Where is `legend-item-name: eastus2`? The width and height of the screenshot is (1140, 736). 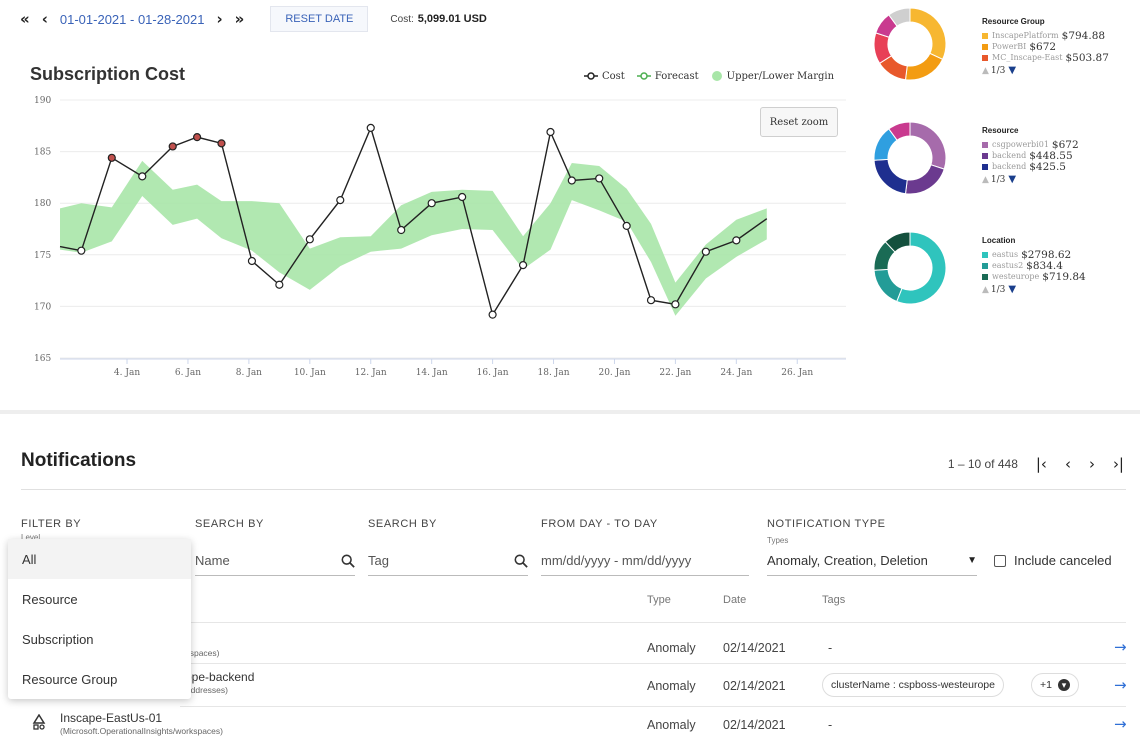
legend-item-name: eastus2 is located at coordinates (1008, 265).